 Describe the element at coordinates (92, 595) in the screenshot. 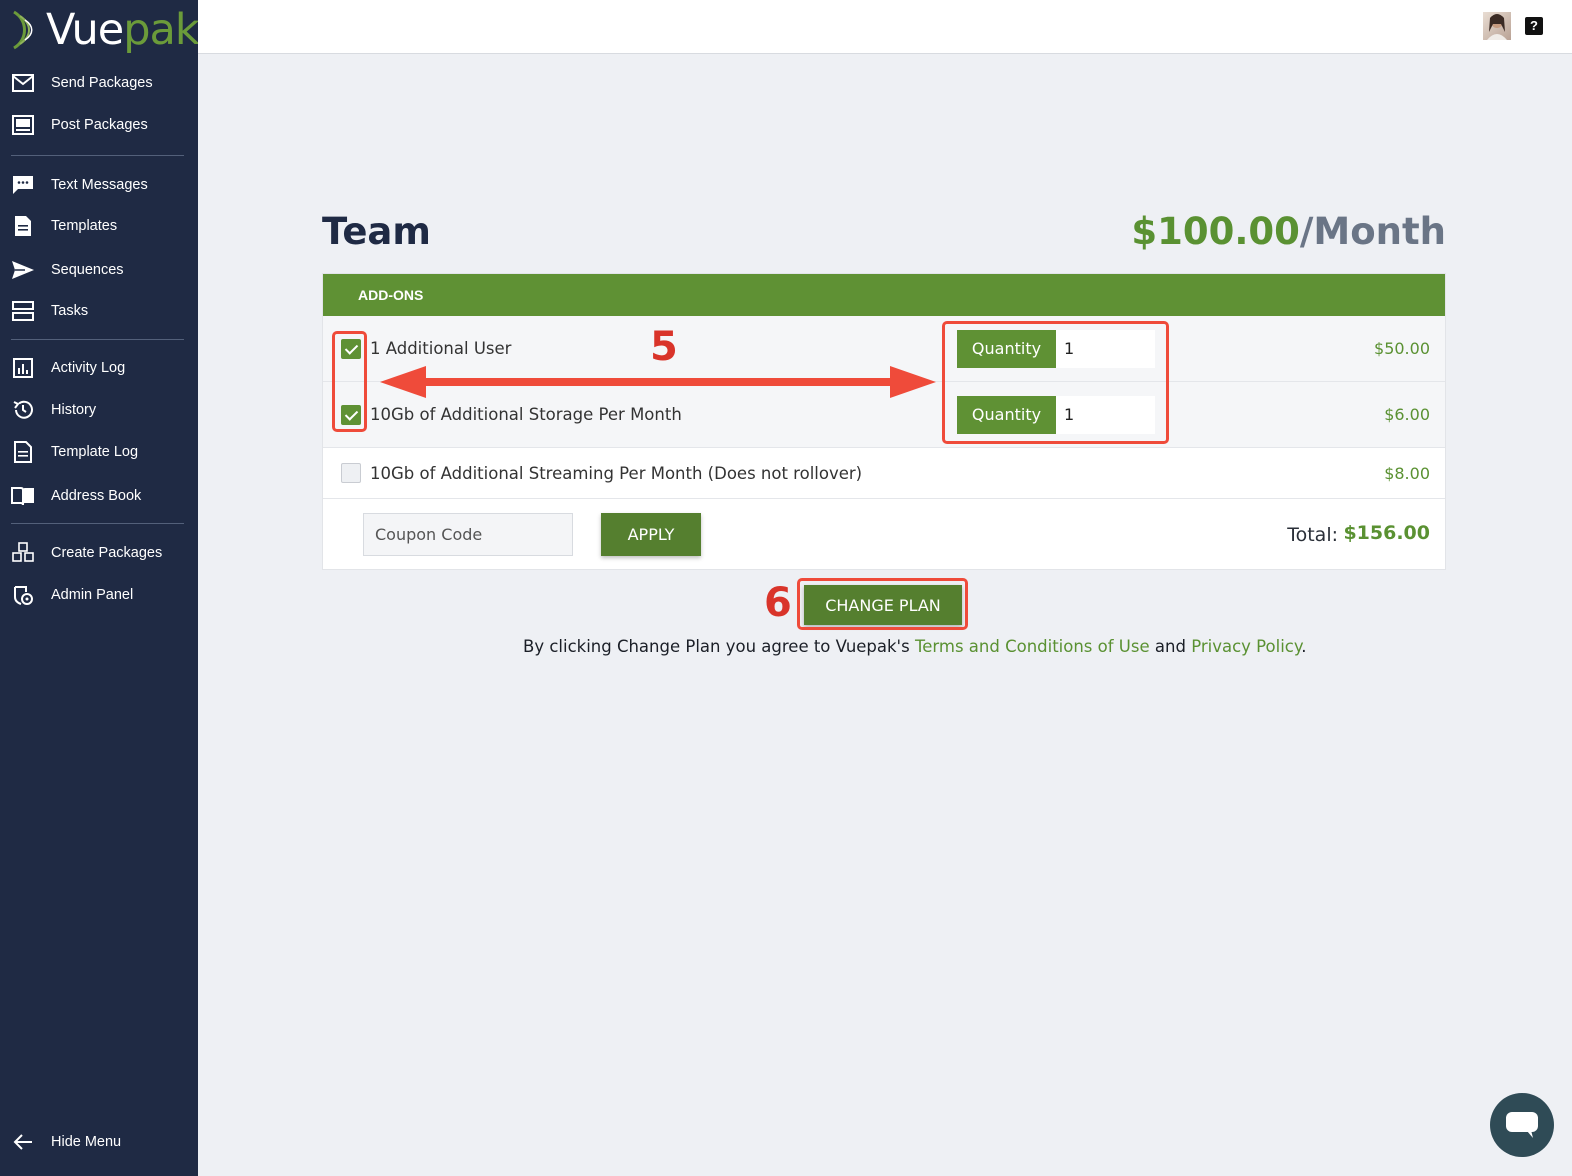

I see `sidebar-item-label: Admin Panel` at that location.